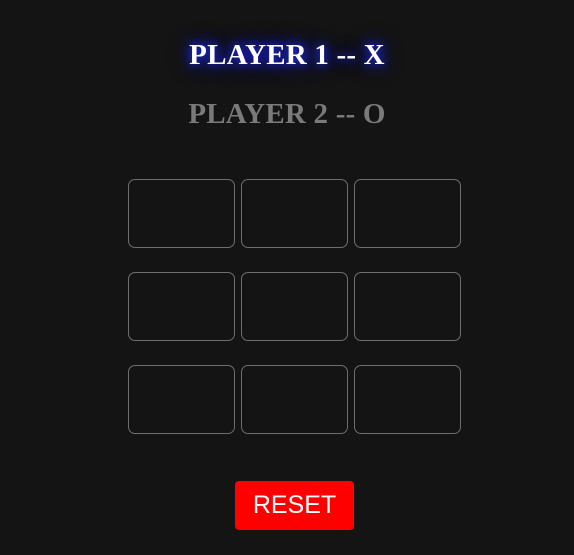  I want to click on reset-button: RESET, so click(294, 505).